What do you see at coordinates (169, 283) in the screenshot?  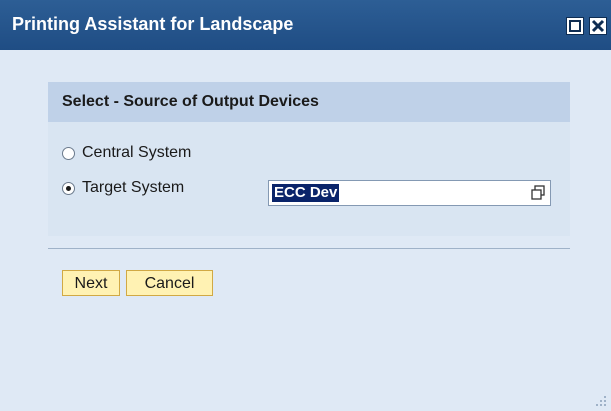 I see `cancel-button: Cancel` at bounding box center [169, 283].